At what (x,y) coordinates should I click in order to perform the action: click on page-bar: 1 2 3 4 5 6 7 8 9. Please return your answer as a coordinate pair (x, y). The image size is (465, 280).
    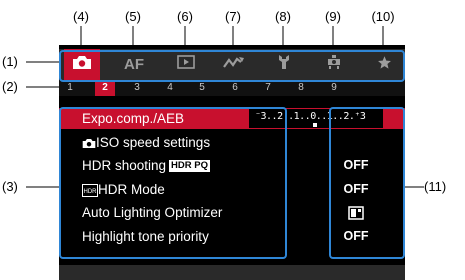
    Looking at the image, I should click on (232, 88).